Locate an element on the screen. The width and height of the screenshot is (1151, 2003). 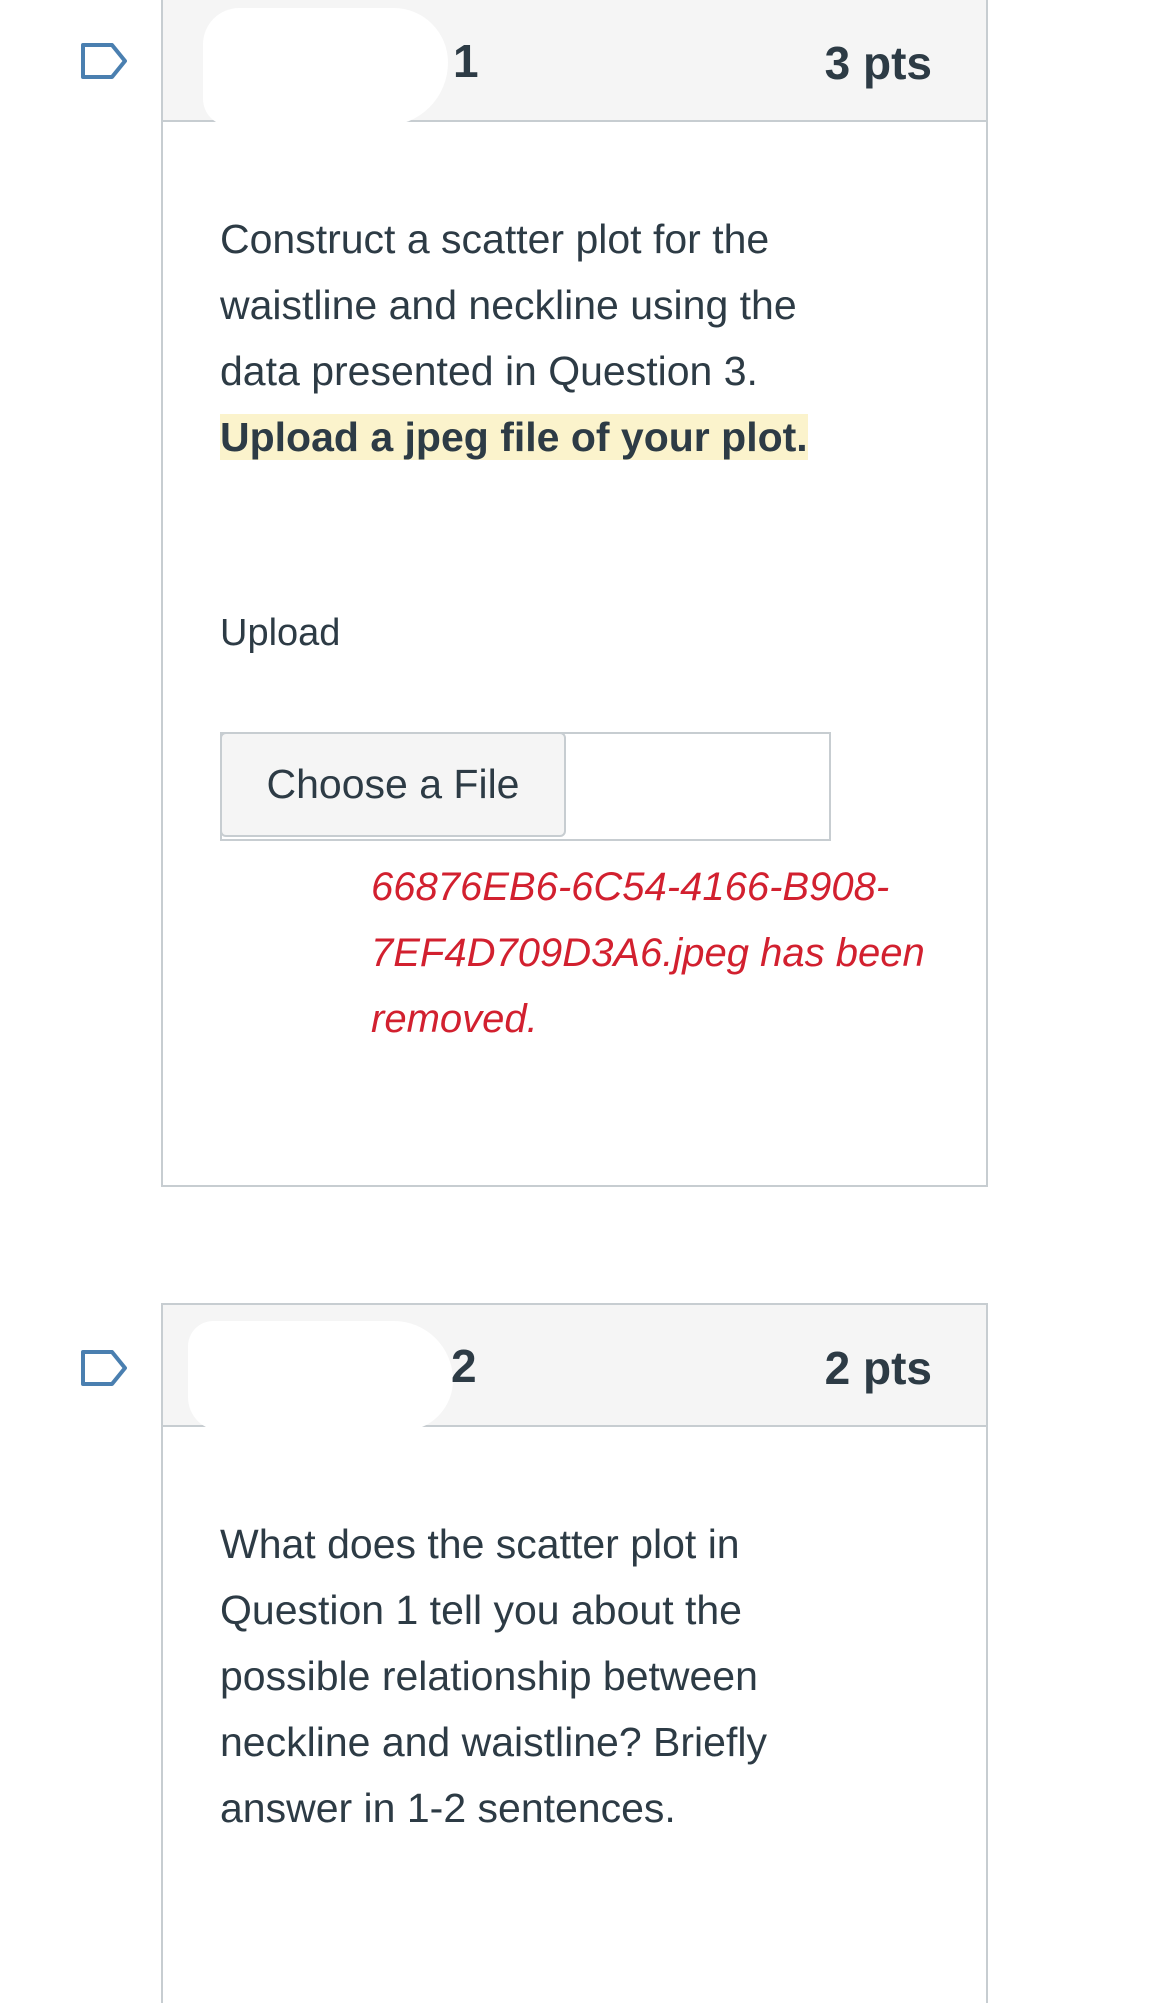
file-upload-field: Choose a File is located at coordinates (525, 786).